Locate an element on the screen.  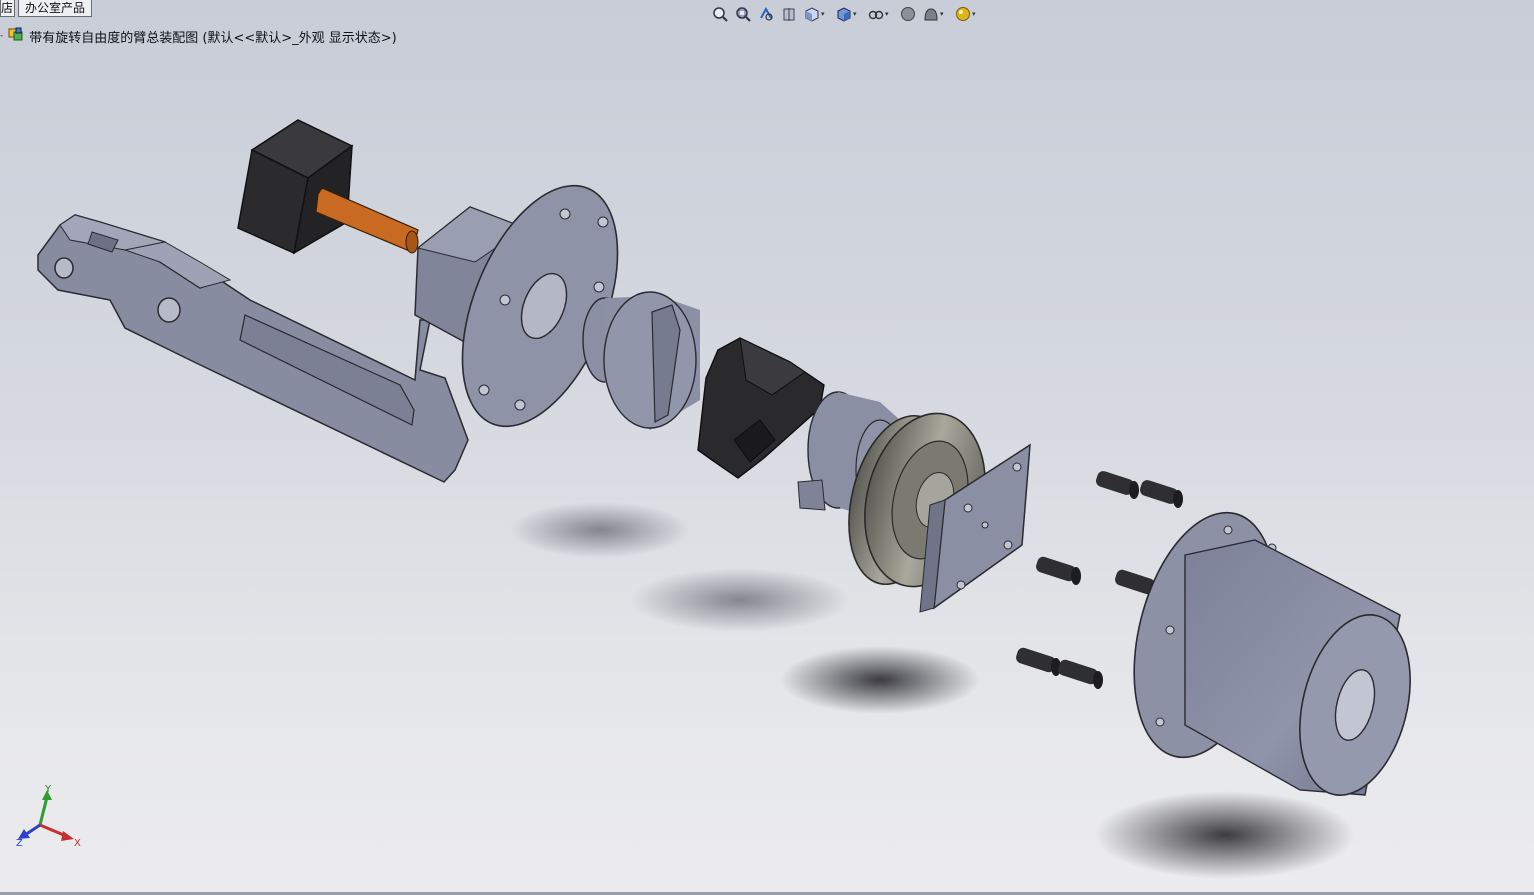
feature-tree-root: - 带有旋转自由度的臂总装配图 (默认<<默认>_外观 显示状态>) is located at coordinates (198, 36).